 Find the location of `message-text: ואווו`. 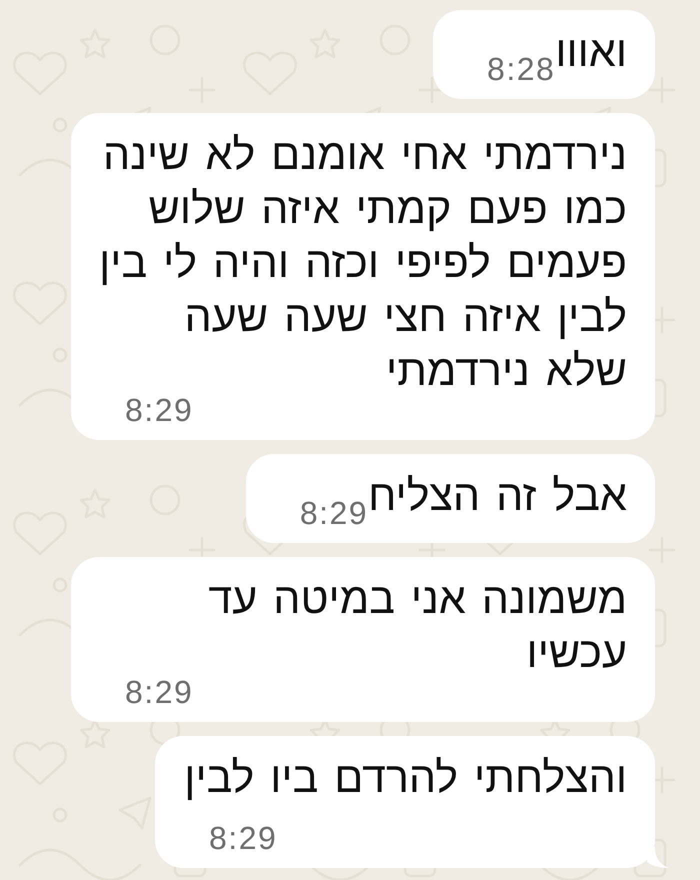

message-text: ואווו is located at coordinates (591, 52).